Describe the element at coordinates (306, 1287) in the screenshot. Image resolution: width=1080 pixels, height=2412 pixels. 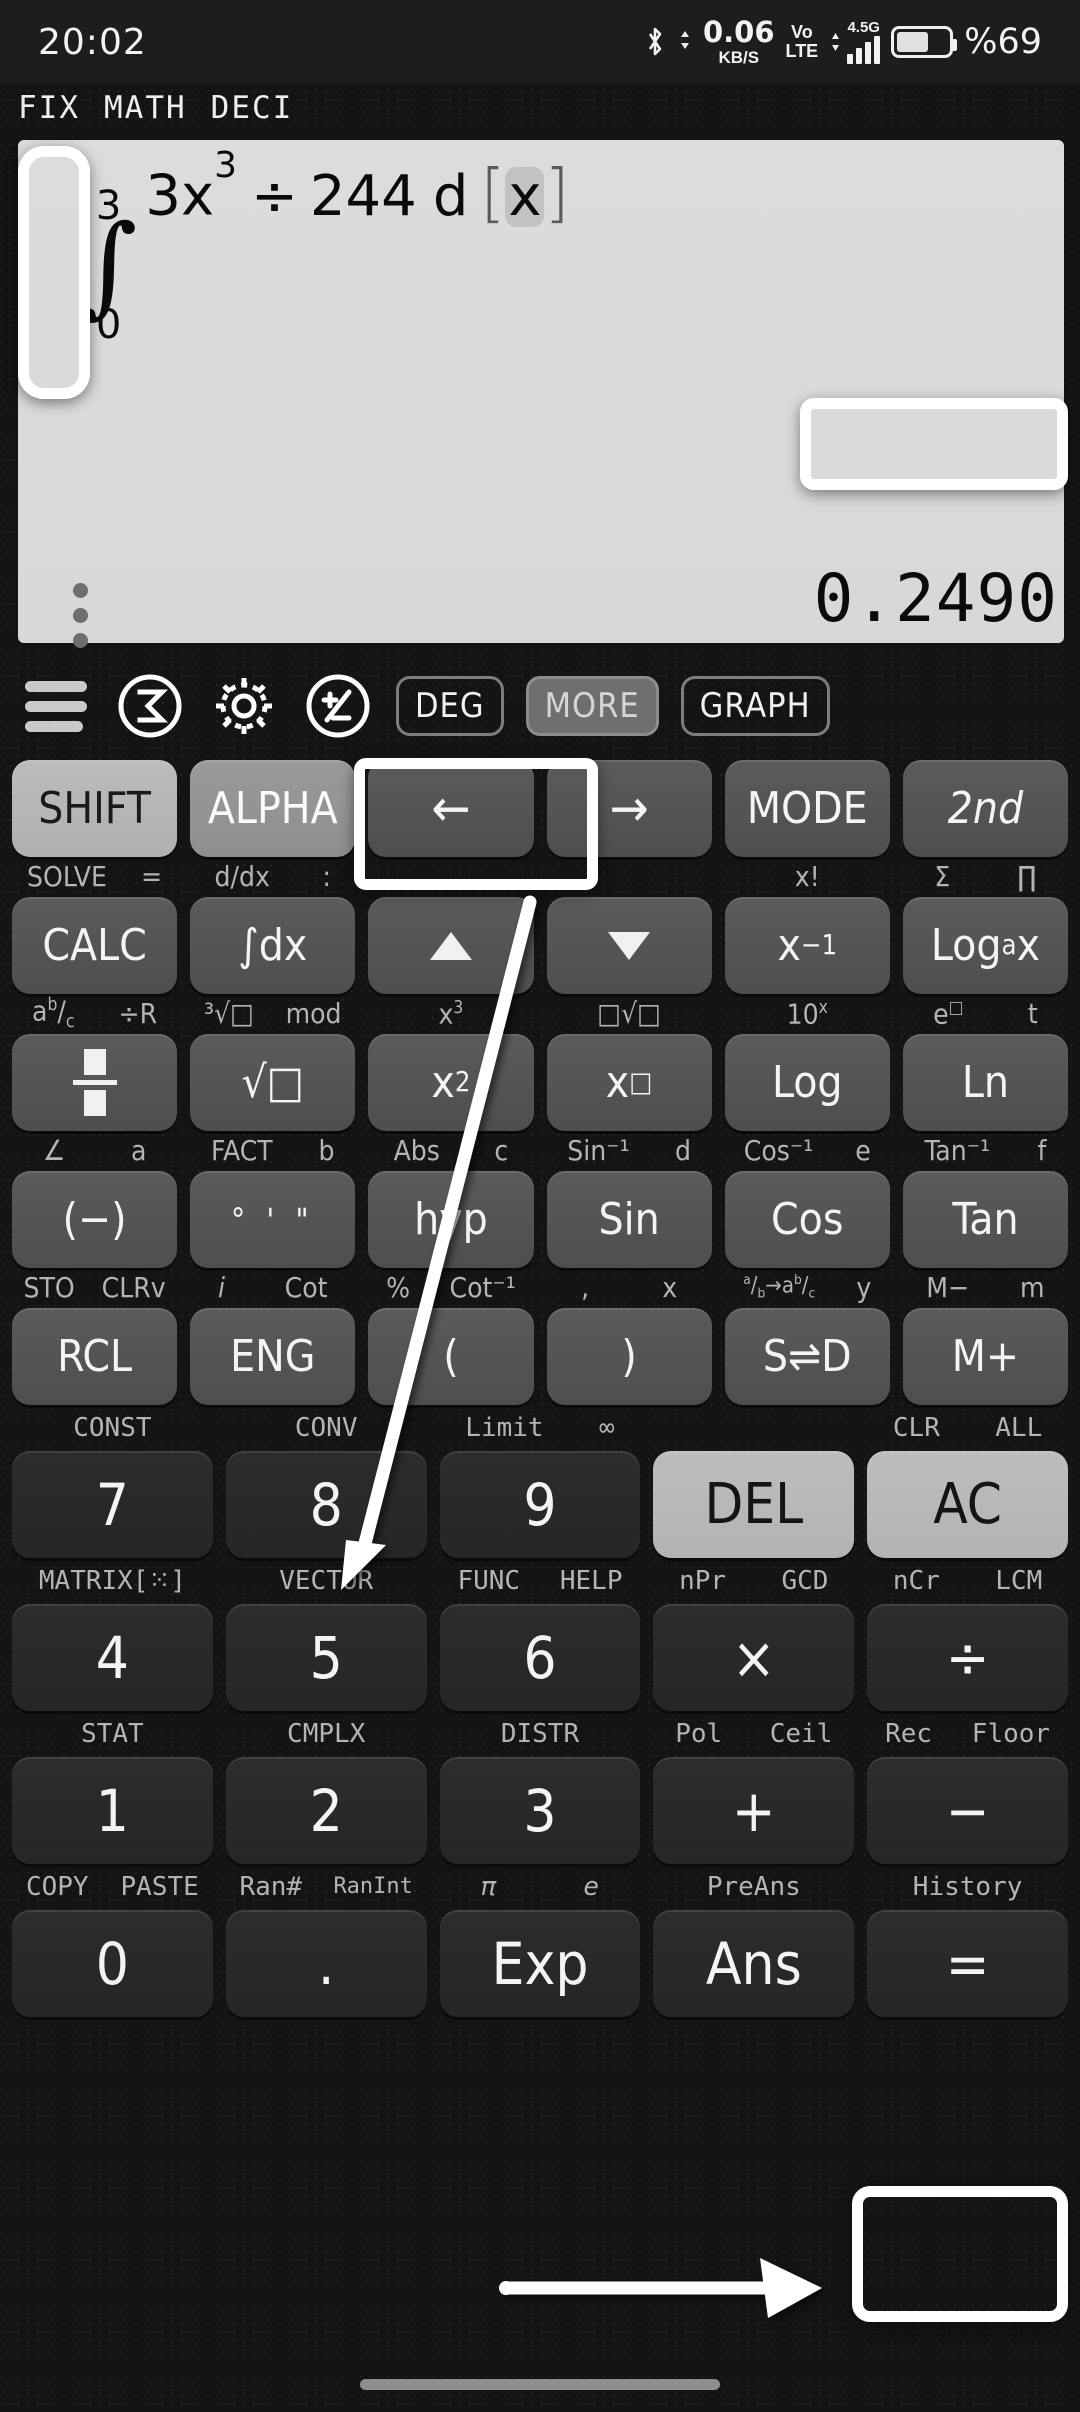
I see `label-cot: Cot` at that location.